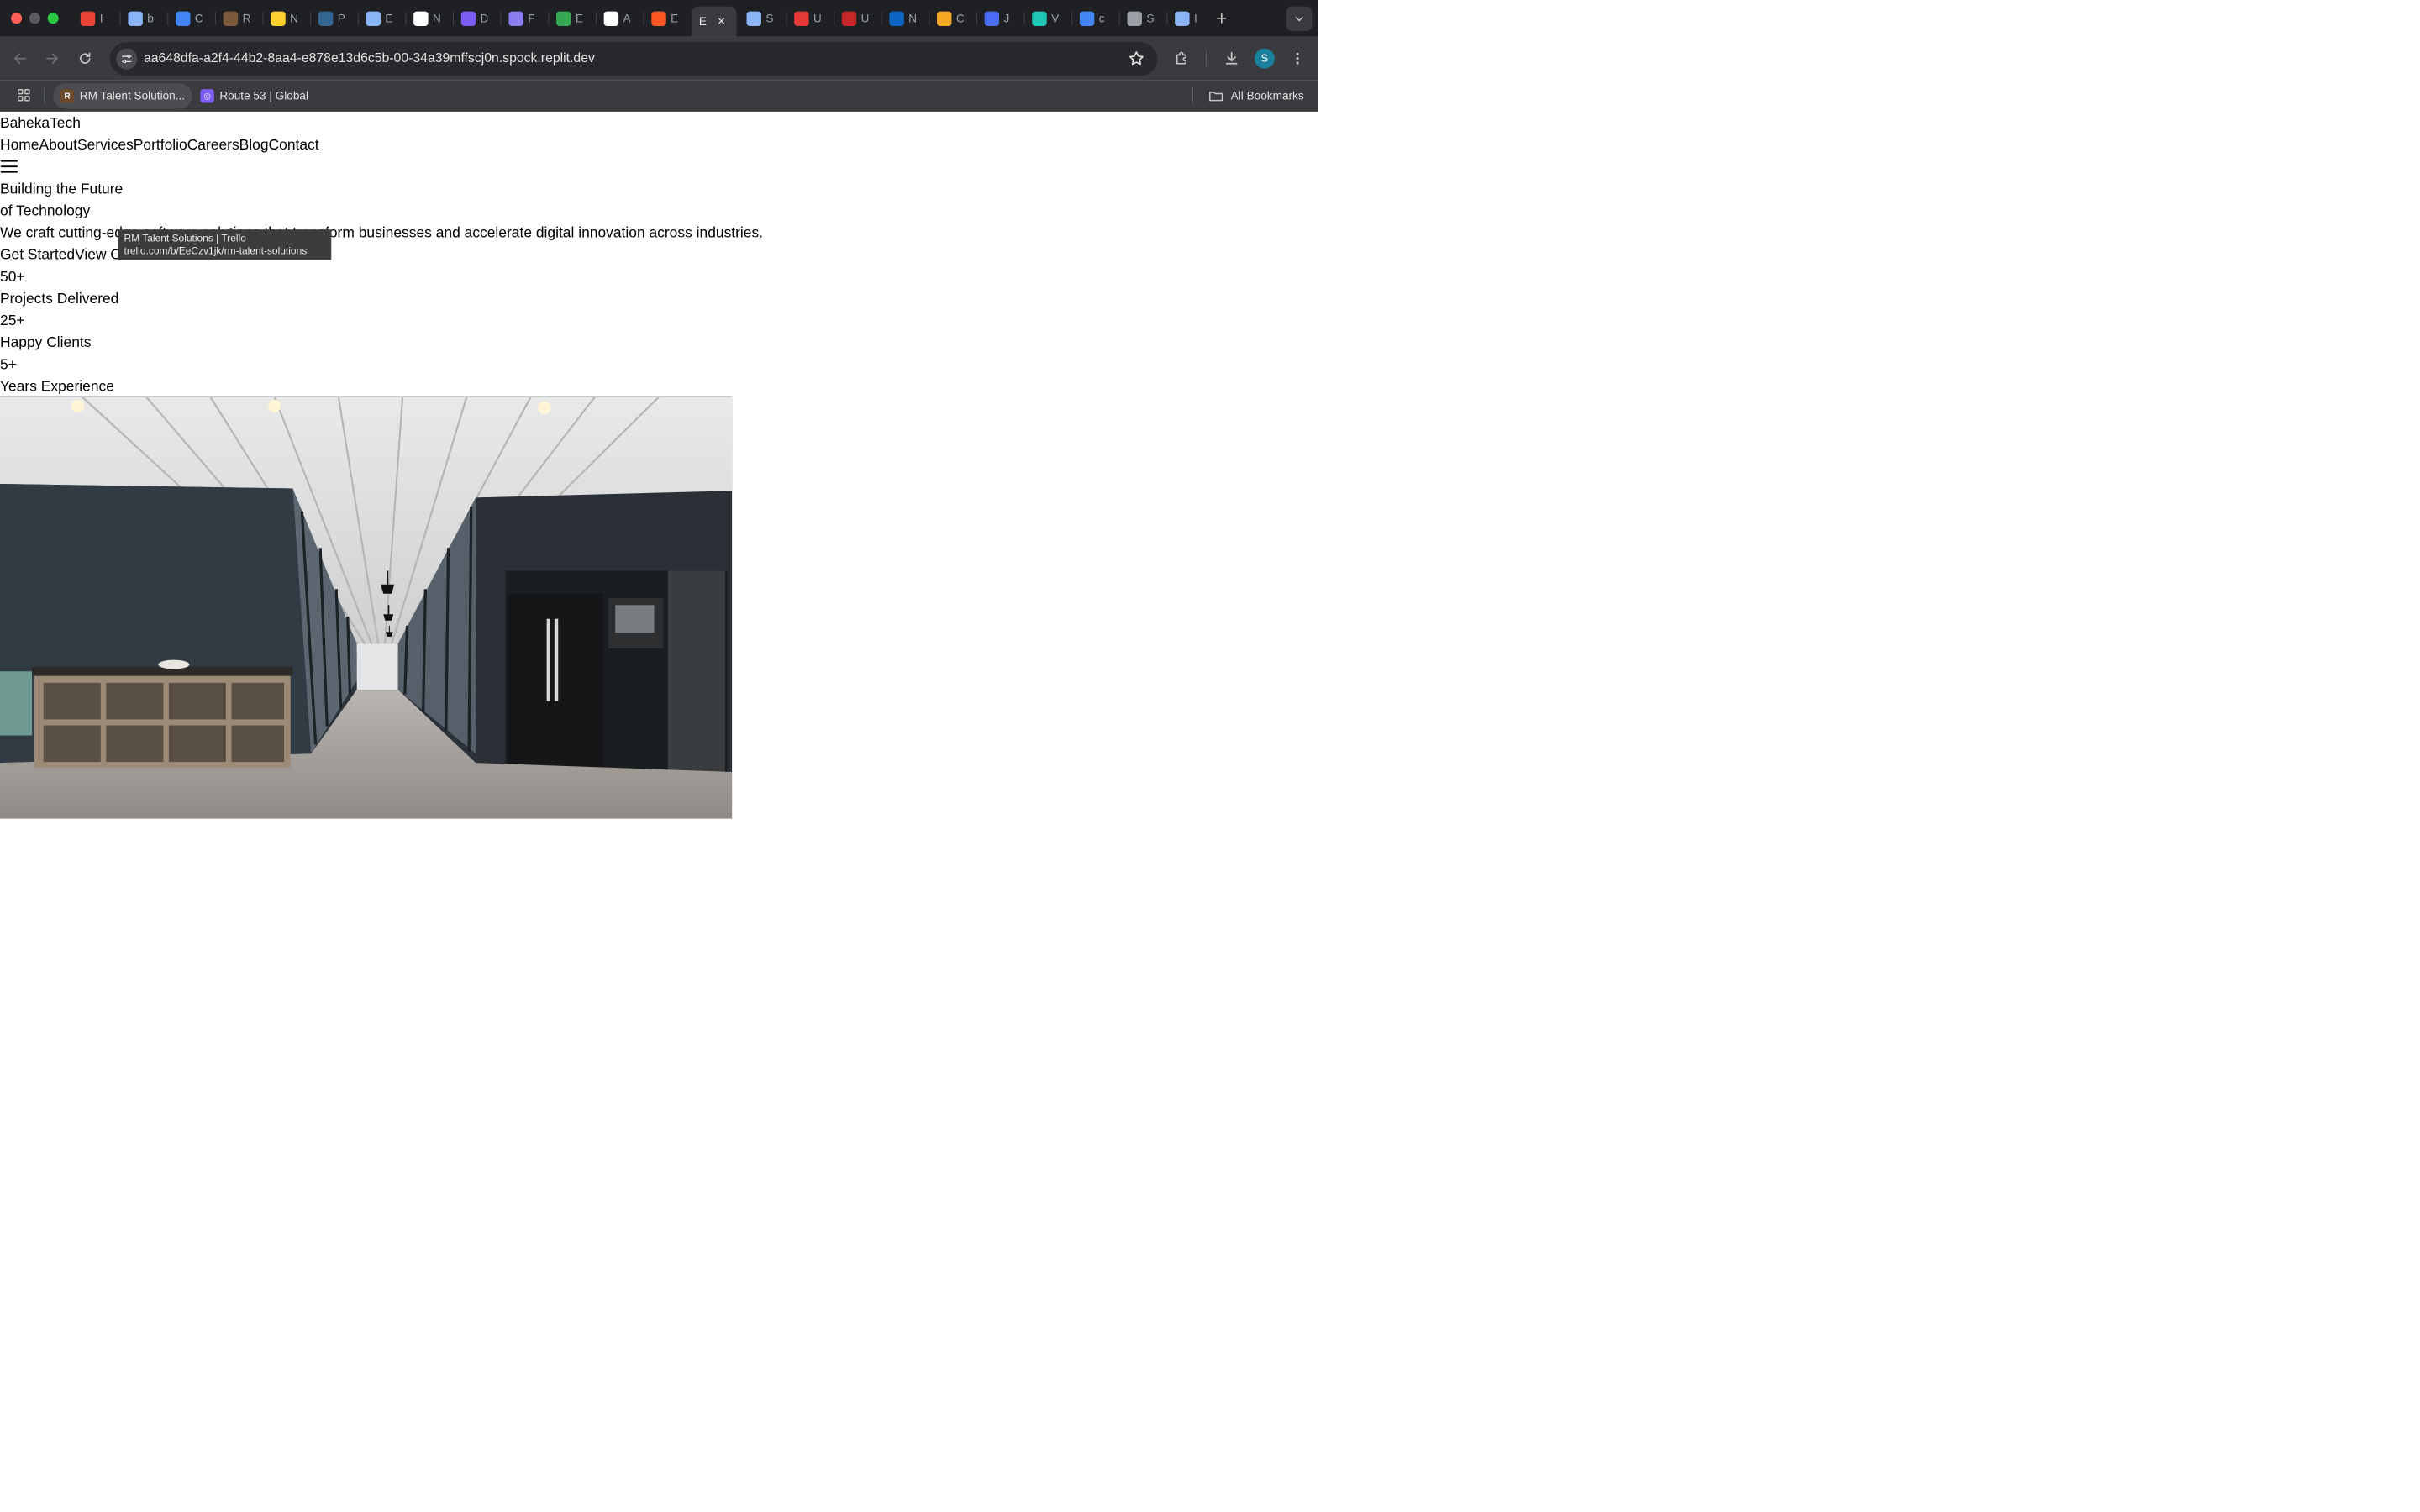 This screenshot has width=2420, height=1512. Describe the element at coordinates (294, 144) in the screenshot. I see `nav-contact: Contact` at that location.